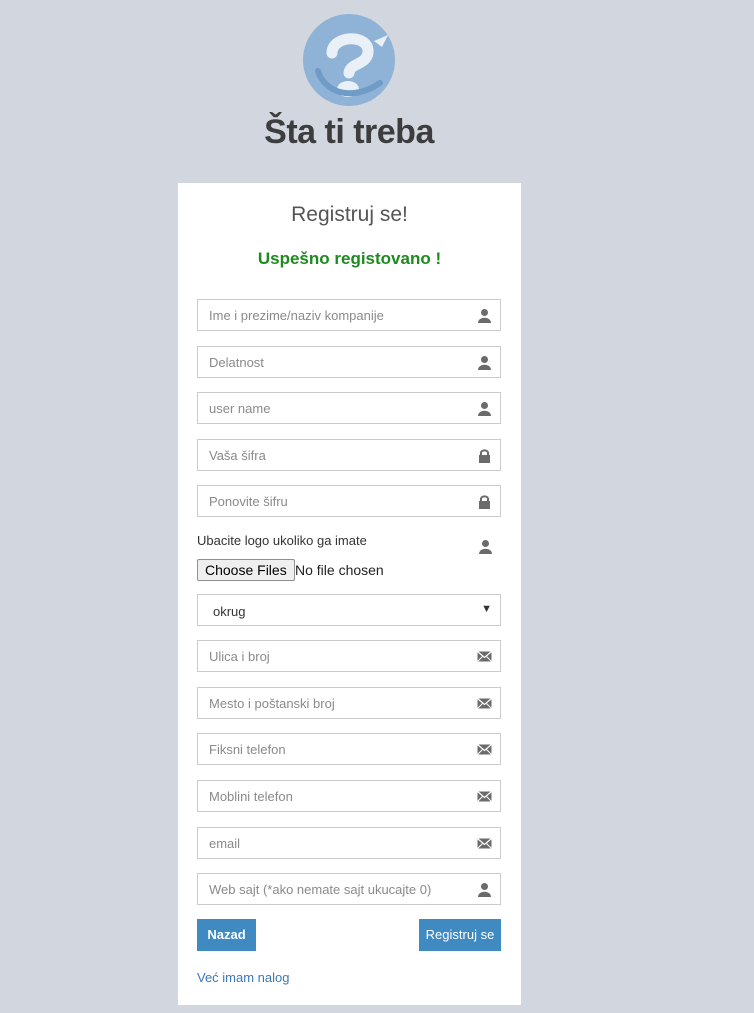 The image size is (754, 1013). Describe the element at coordinates (333, 703) in the screenshot. I see `city-postal-input` at that location.